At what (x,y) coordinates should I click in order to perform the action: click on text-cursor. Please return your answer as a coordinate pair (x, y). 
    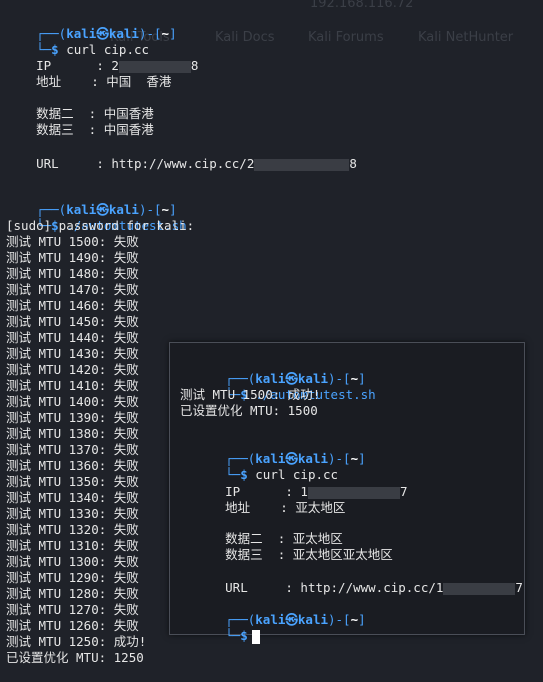
    Looking at the image, I should click on (255, 636).